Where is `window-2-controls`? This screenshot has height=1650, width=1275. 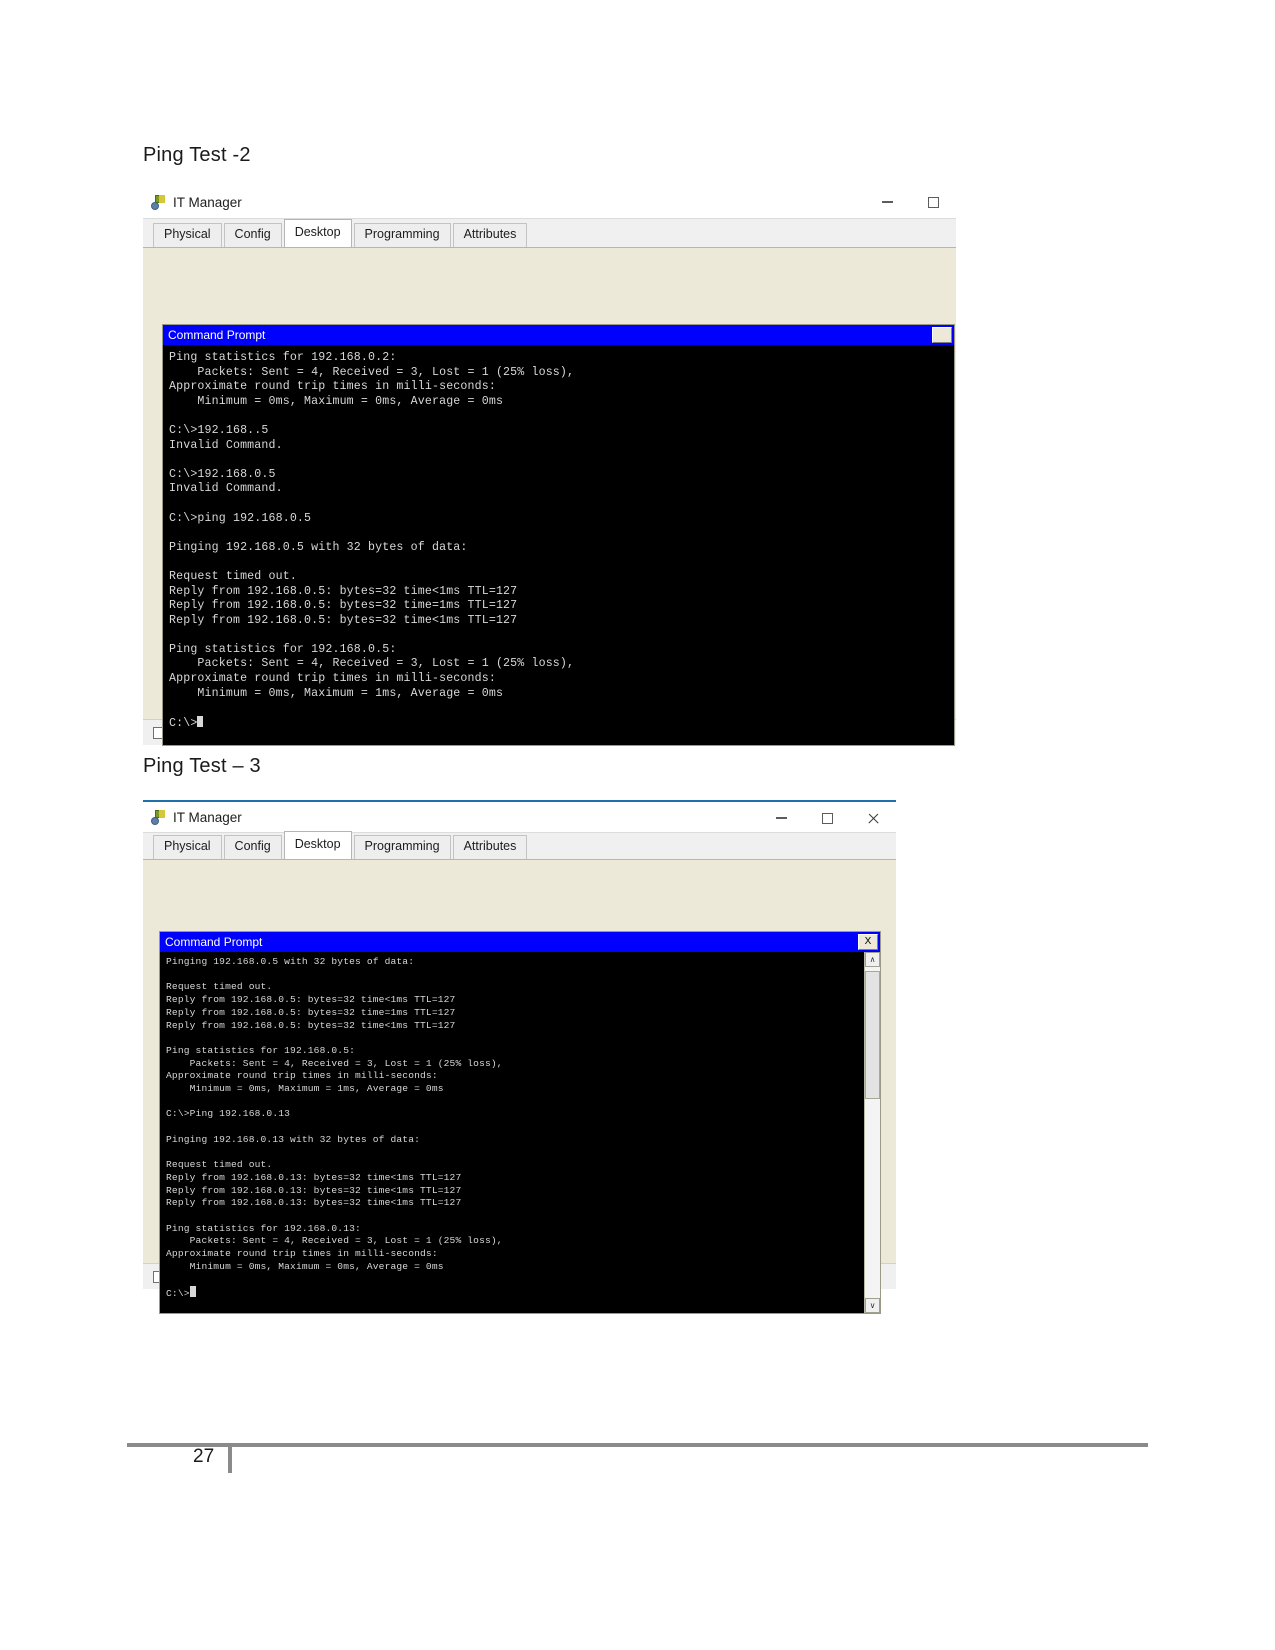
window-2-controls is located at coordinates (827, 818).